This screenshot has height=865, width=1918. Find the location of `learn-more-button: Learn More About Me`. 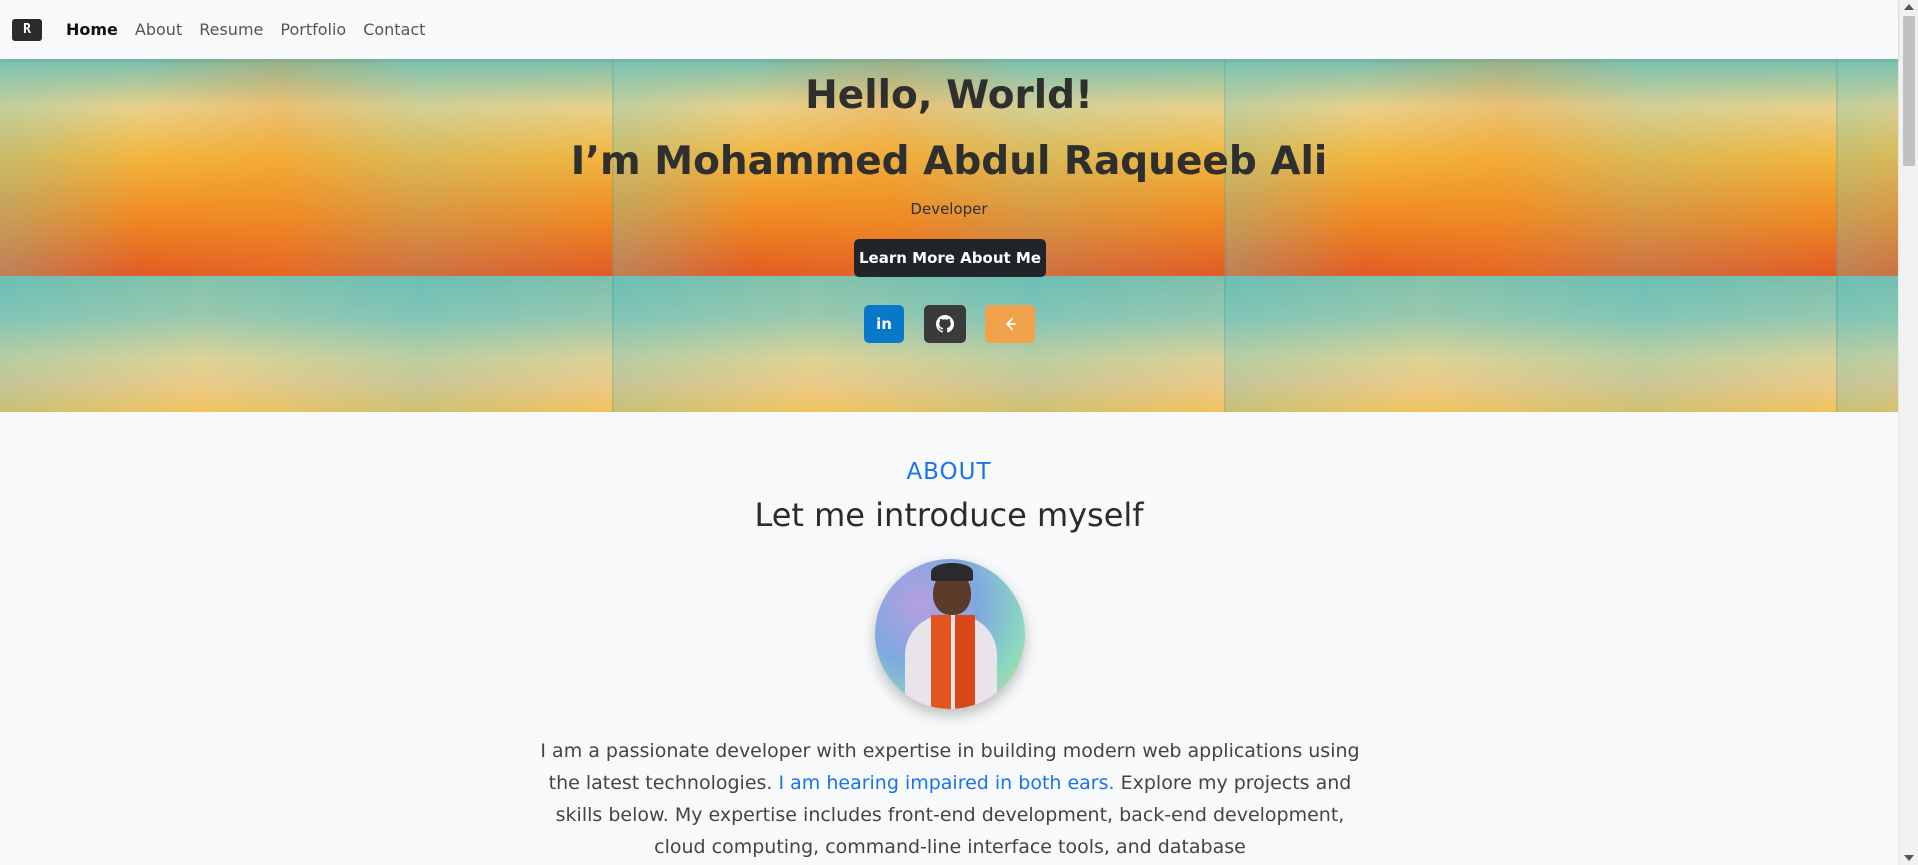

learn-more-button: Learn More About Me is located at coordinates (950, 258).